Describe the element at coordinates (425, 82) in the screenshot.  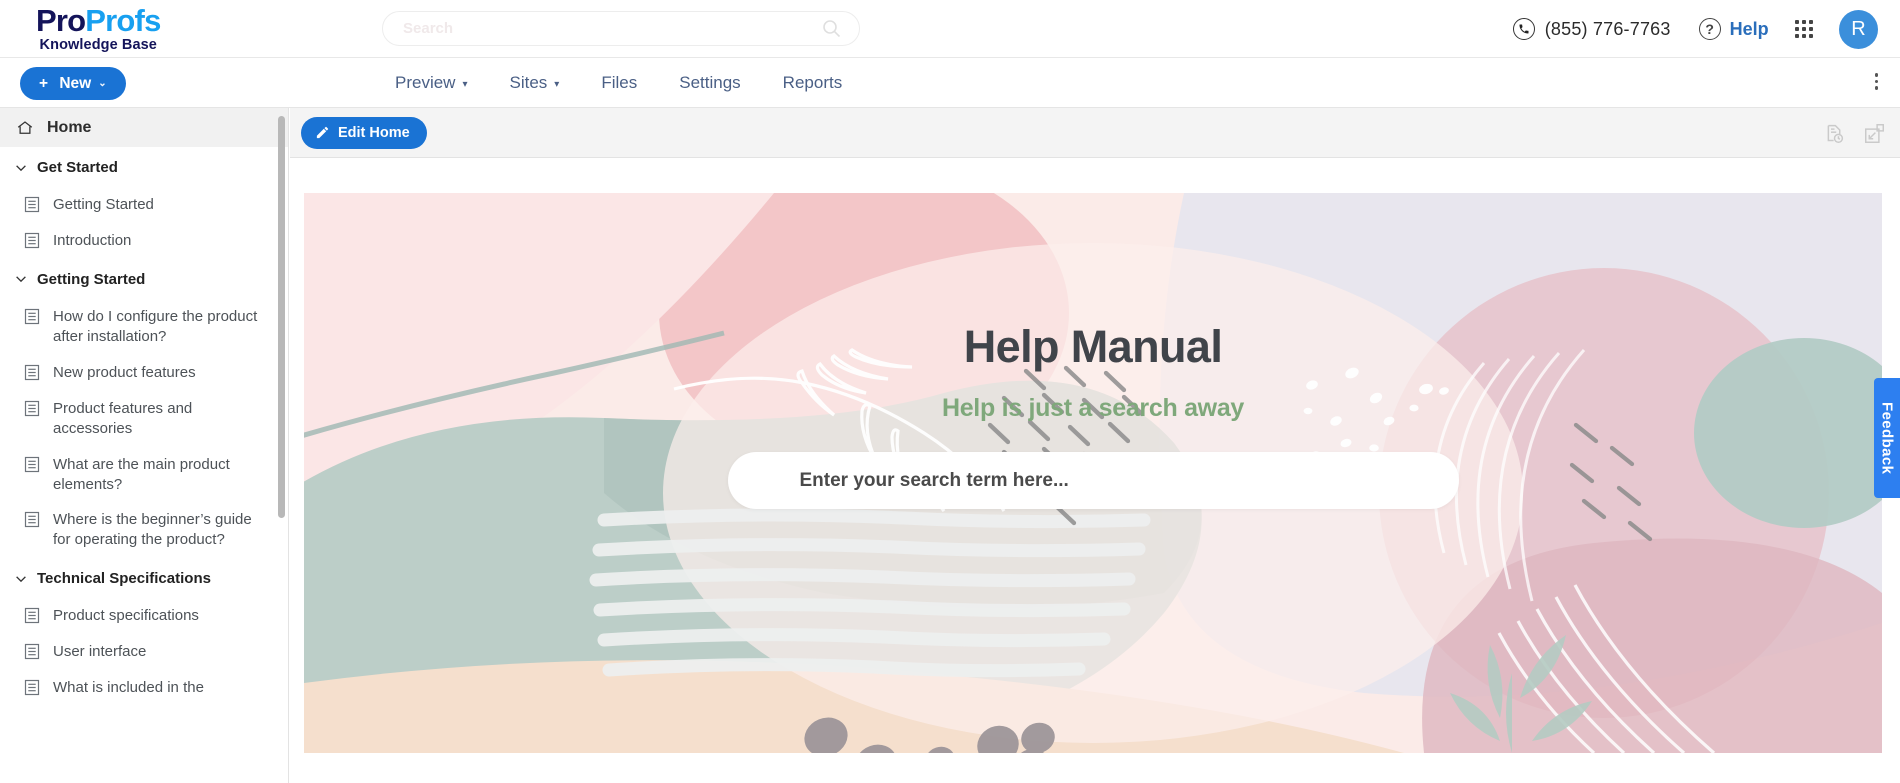
I see `nav-label: Preview` at that location.